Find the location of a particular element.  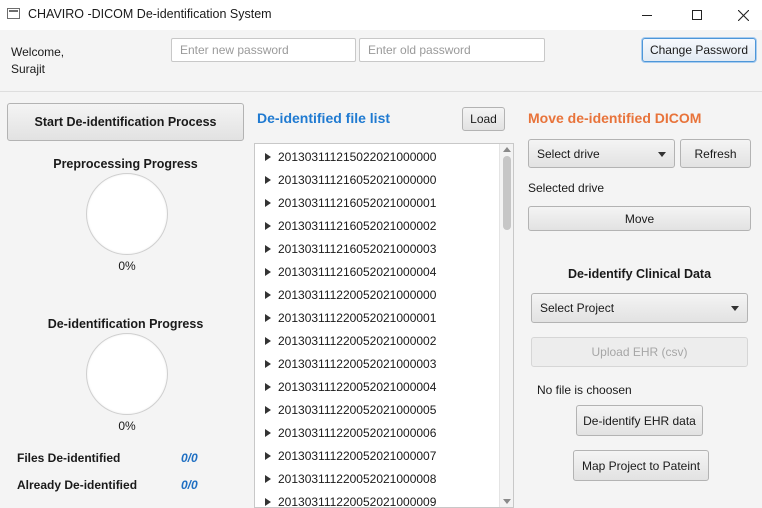

file-tree-item-label: 201303111220052021000009 is located at coordinates (357, 501).